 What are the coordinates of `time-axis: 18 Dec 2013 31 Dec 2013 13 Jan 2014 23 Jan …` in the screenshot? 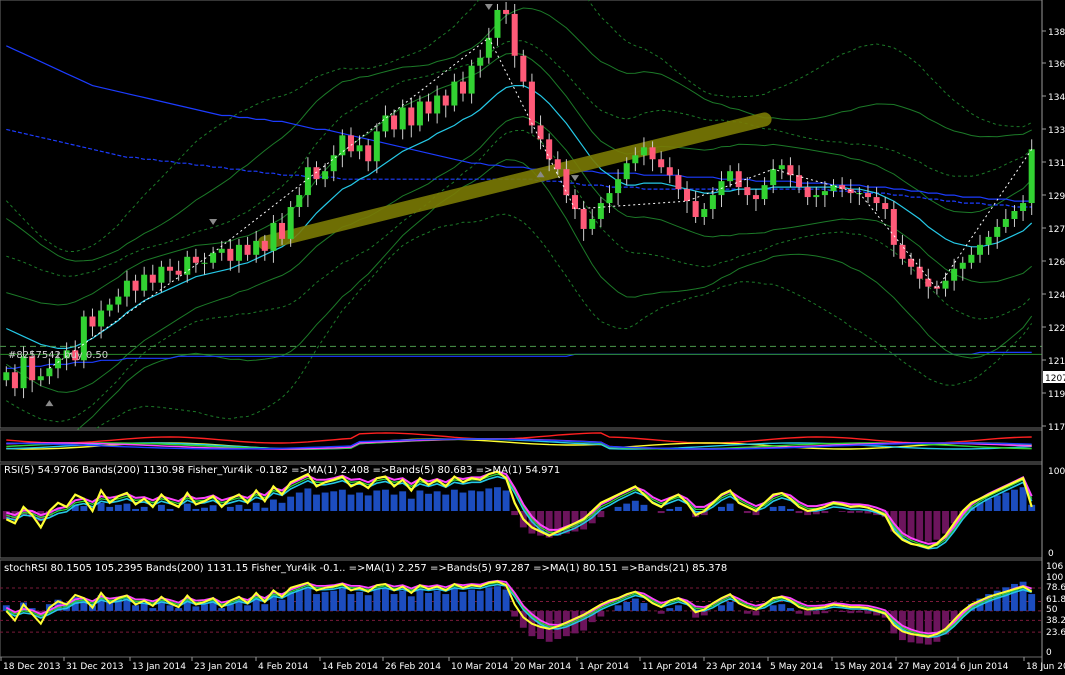 It's located at (532, 664).